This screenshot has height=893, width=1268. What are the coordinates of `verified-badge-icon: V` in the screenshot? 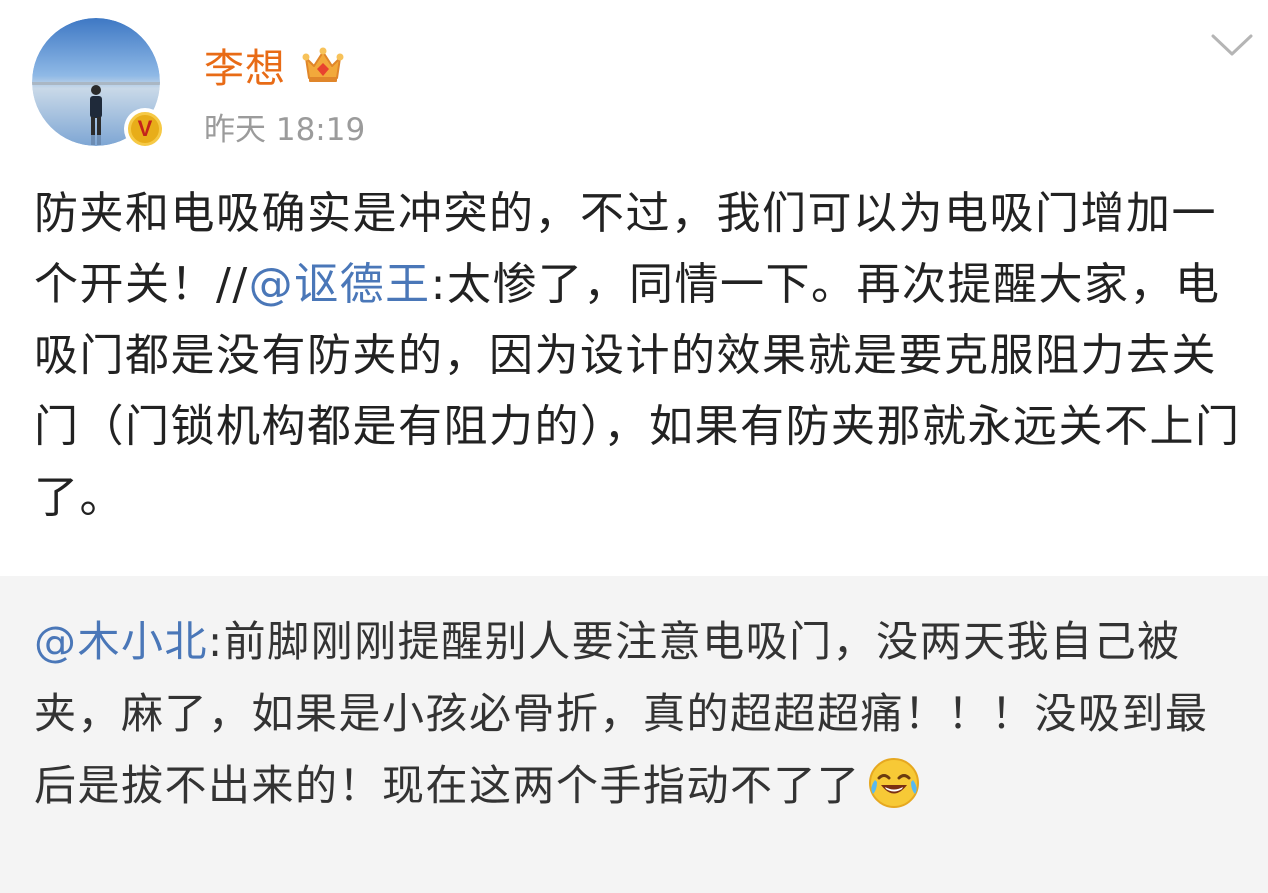 It's located at (145, 129).